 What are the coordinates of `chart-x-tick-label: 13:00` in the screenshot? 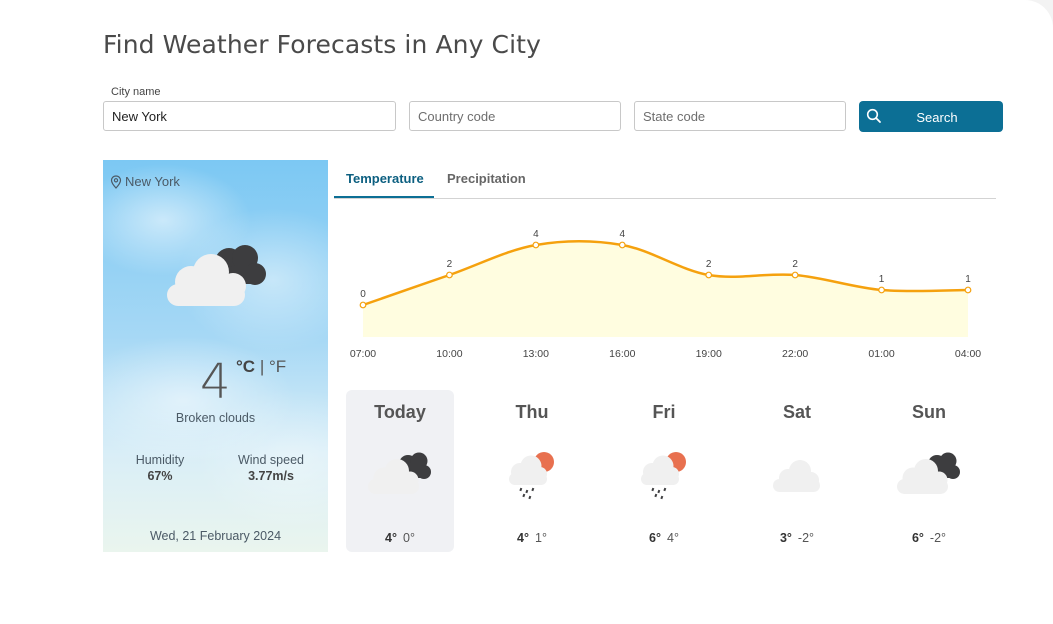 It's located at (536, 354).